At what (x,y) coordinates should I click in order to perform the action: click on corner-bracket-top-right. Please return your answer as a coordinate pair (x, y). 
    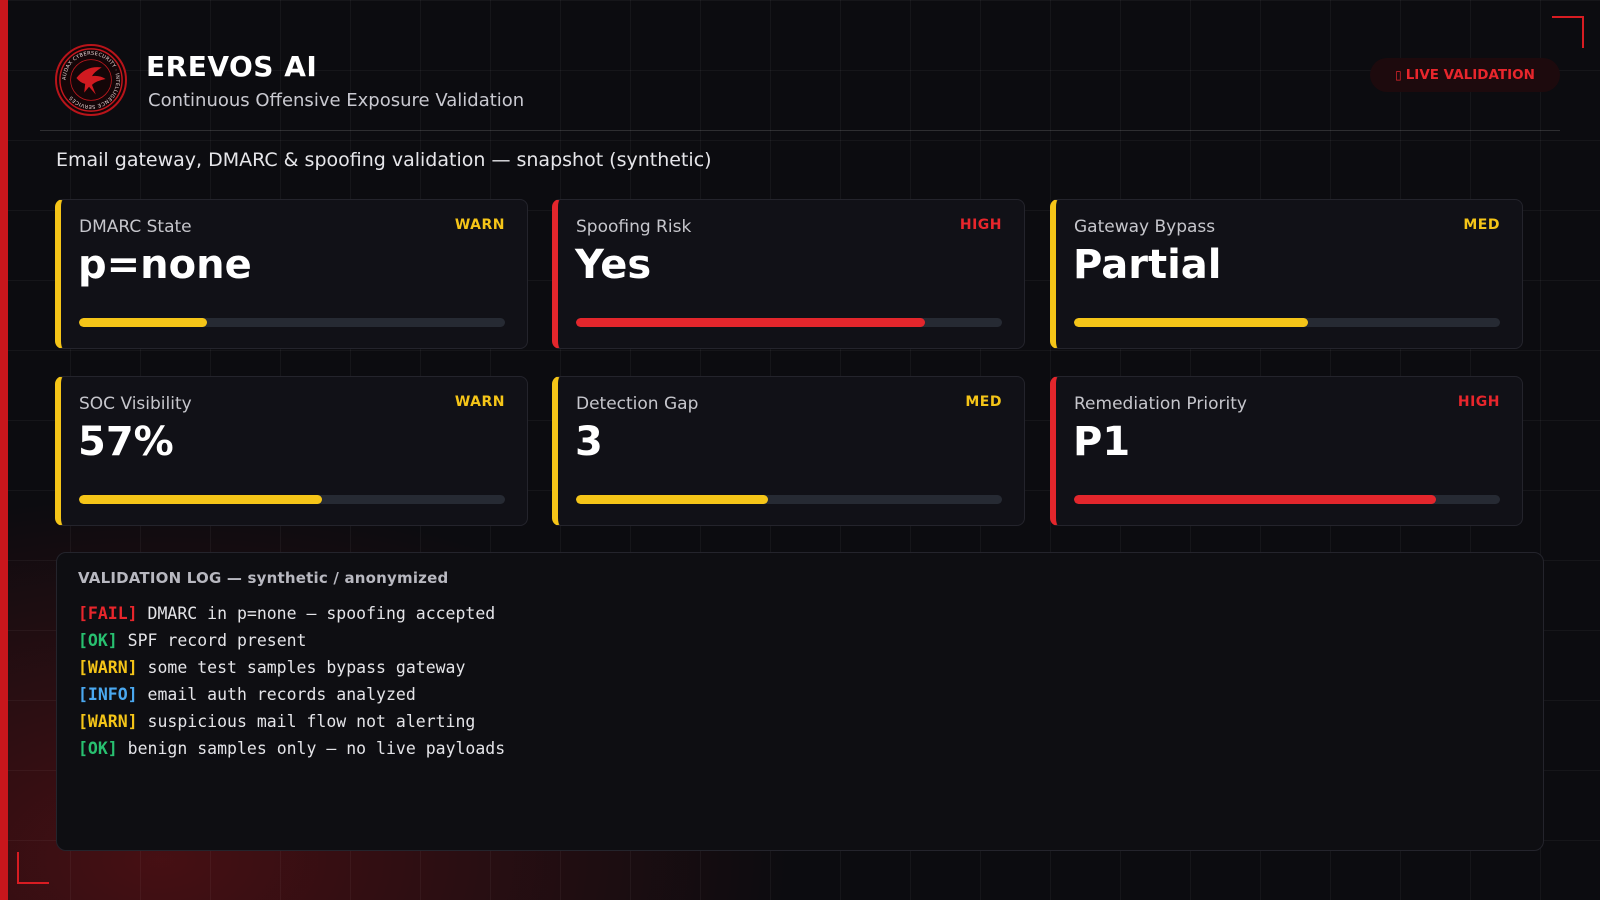
    Looking at the image, I should click on (1568, 32).